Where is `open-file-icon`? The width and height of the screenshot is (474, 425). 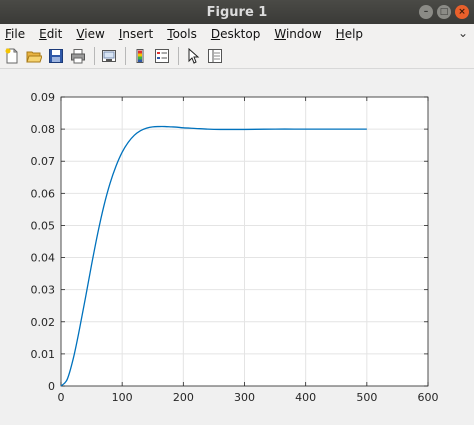 open-file-icon is located at coordinates (34, 56).